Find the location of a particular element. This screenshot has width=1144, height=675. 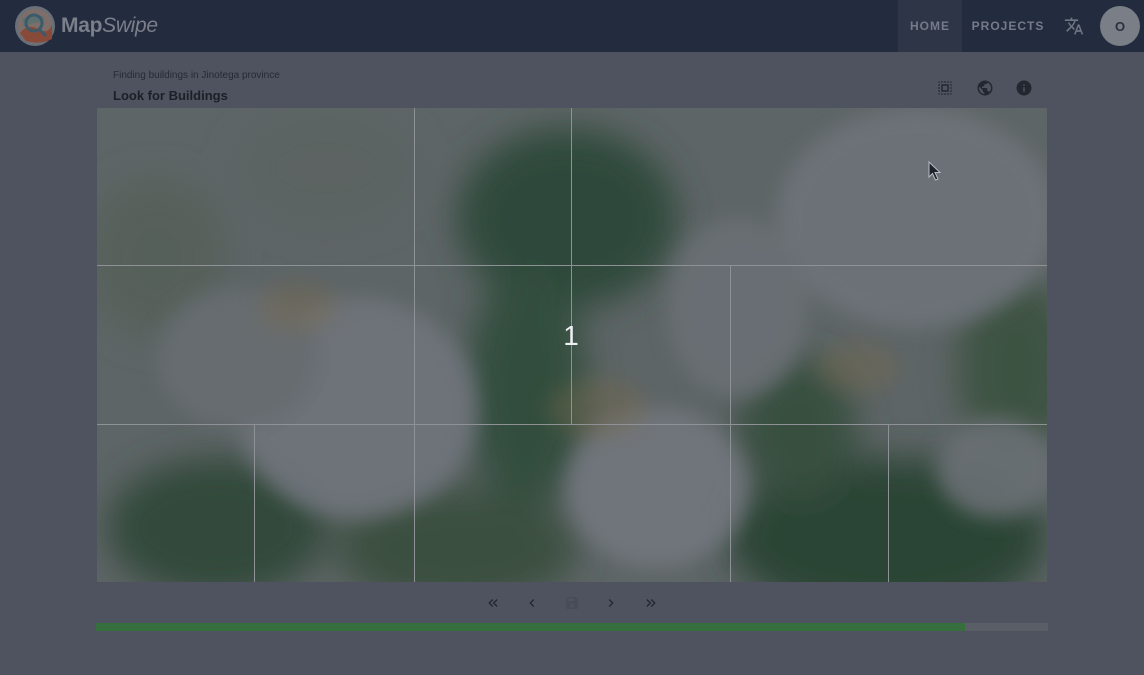

brand-name-italic: Swipe is located at coordinates (130, 25).